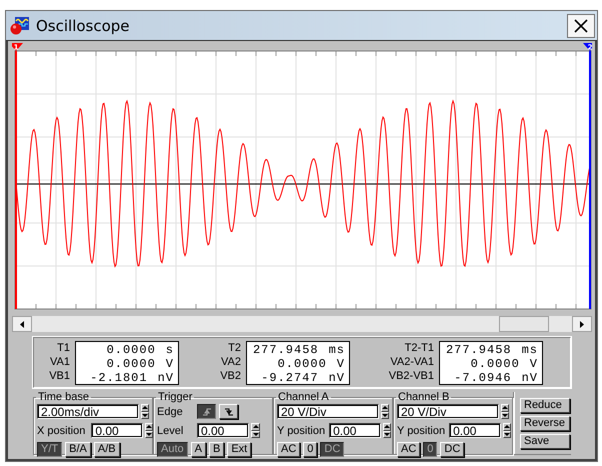  What do you see at coordinates (423, 397) in the screenshot?
I see `group-title: Channel B` at bounding box center [423, 397].